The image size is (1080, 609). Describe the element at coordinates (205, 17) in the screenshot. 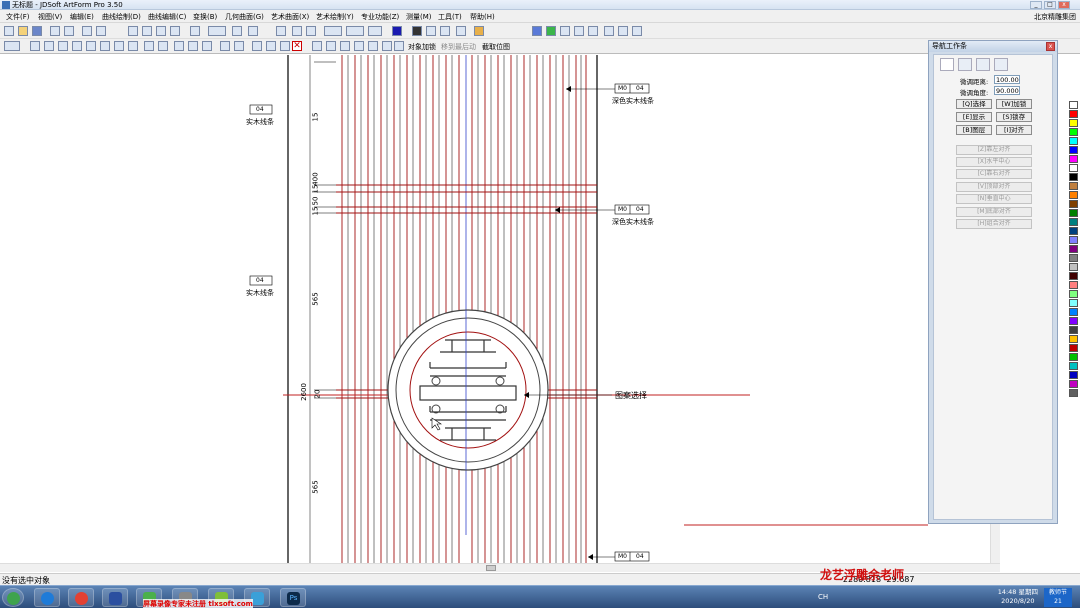

I see `menu-transform: 变换(B)` at that location.